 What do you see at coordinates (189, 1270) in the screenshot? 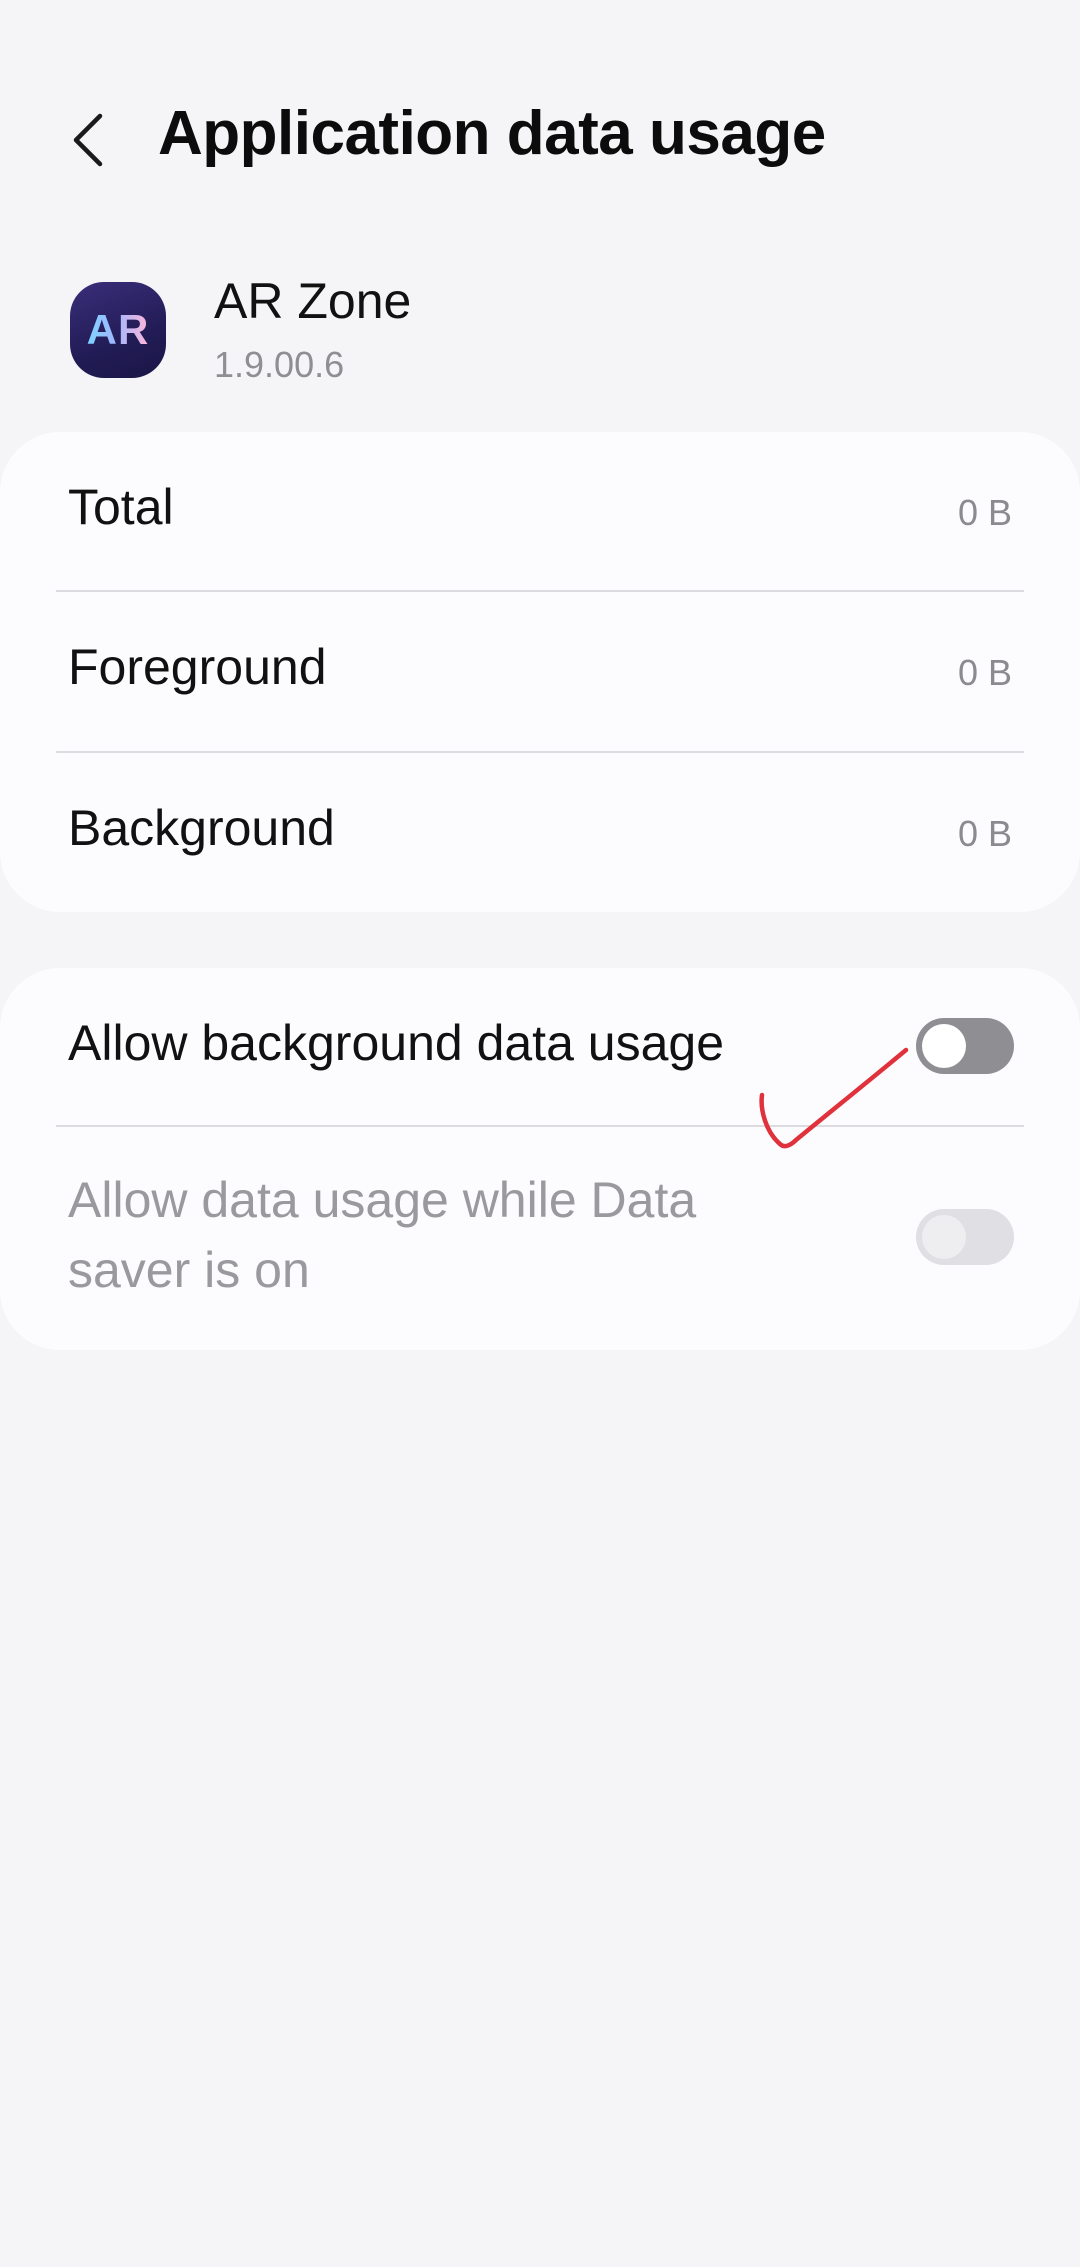
I see `data-saver-label-line2: saver is on` at bounding box center [189, 1270].